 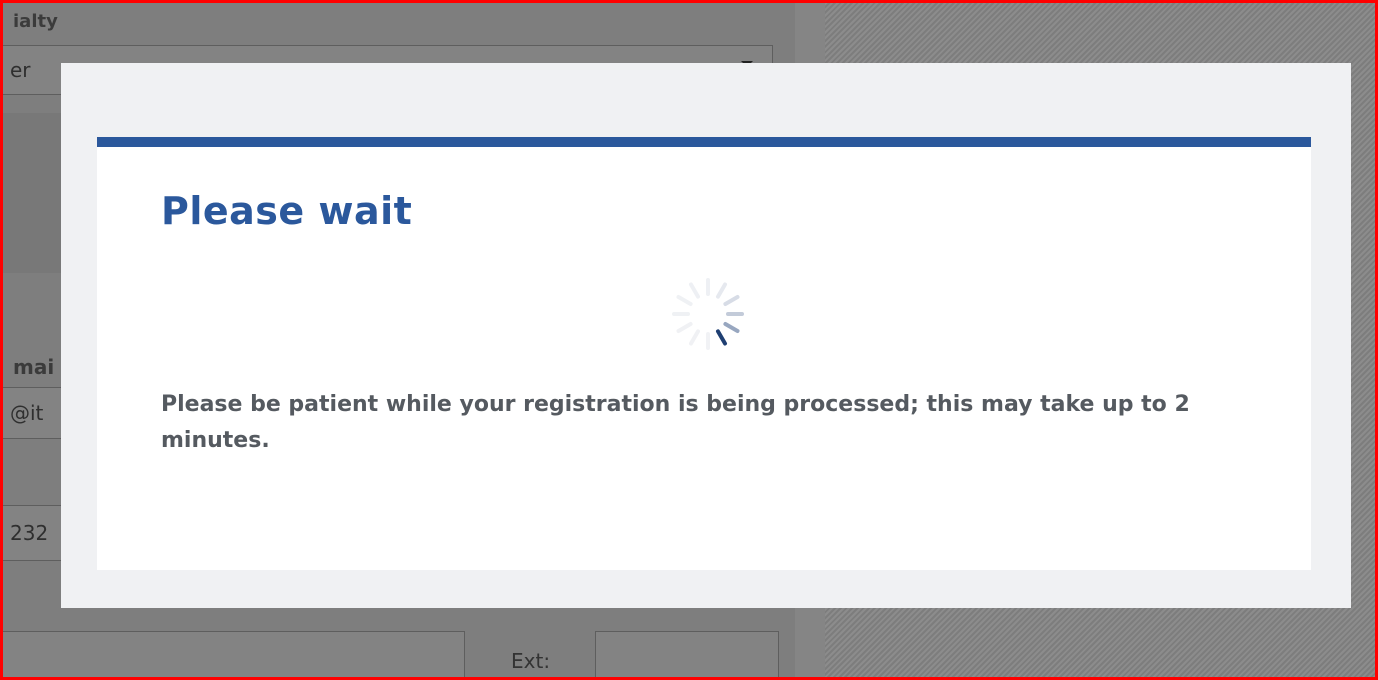 I want to click on phone-field-value: 232, so click(x=29, y=533).